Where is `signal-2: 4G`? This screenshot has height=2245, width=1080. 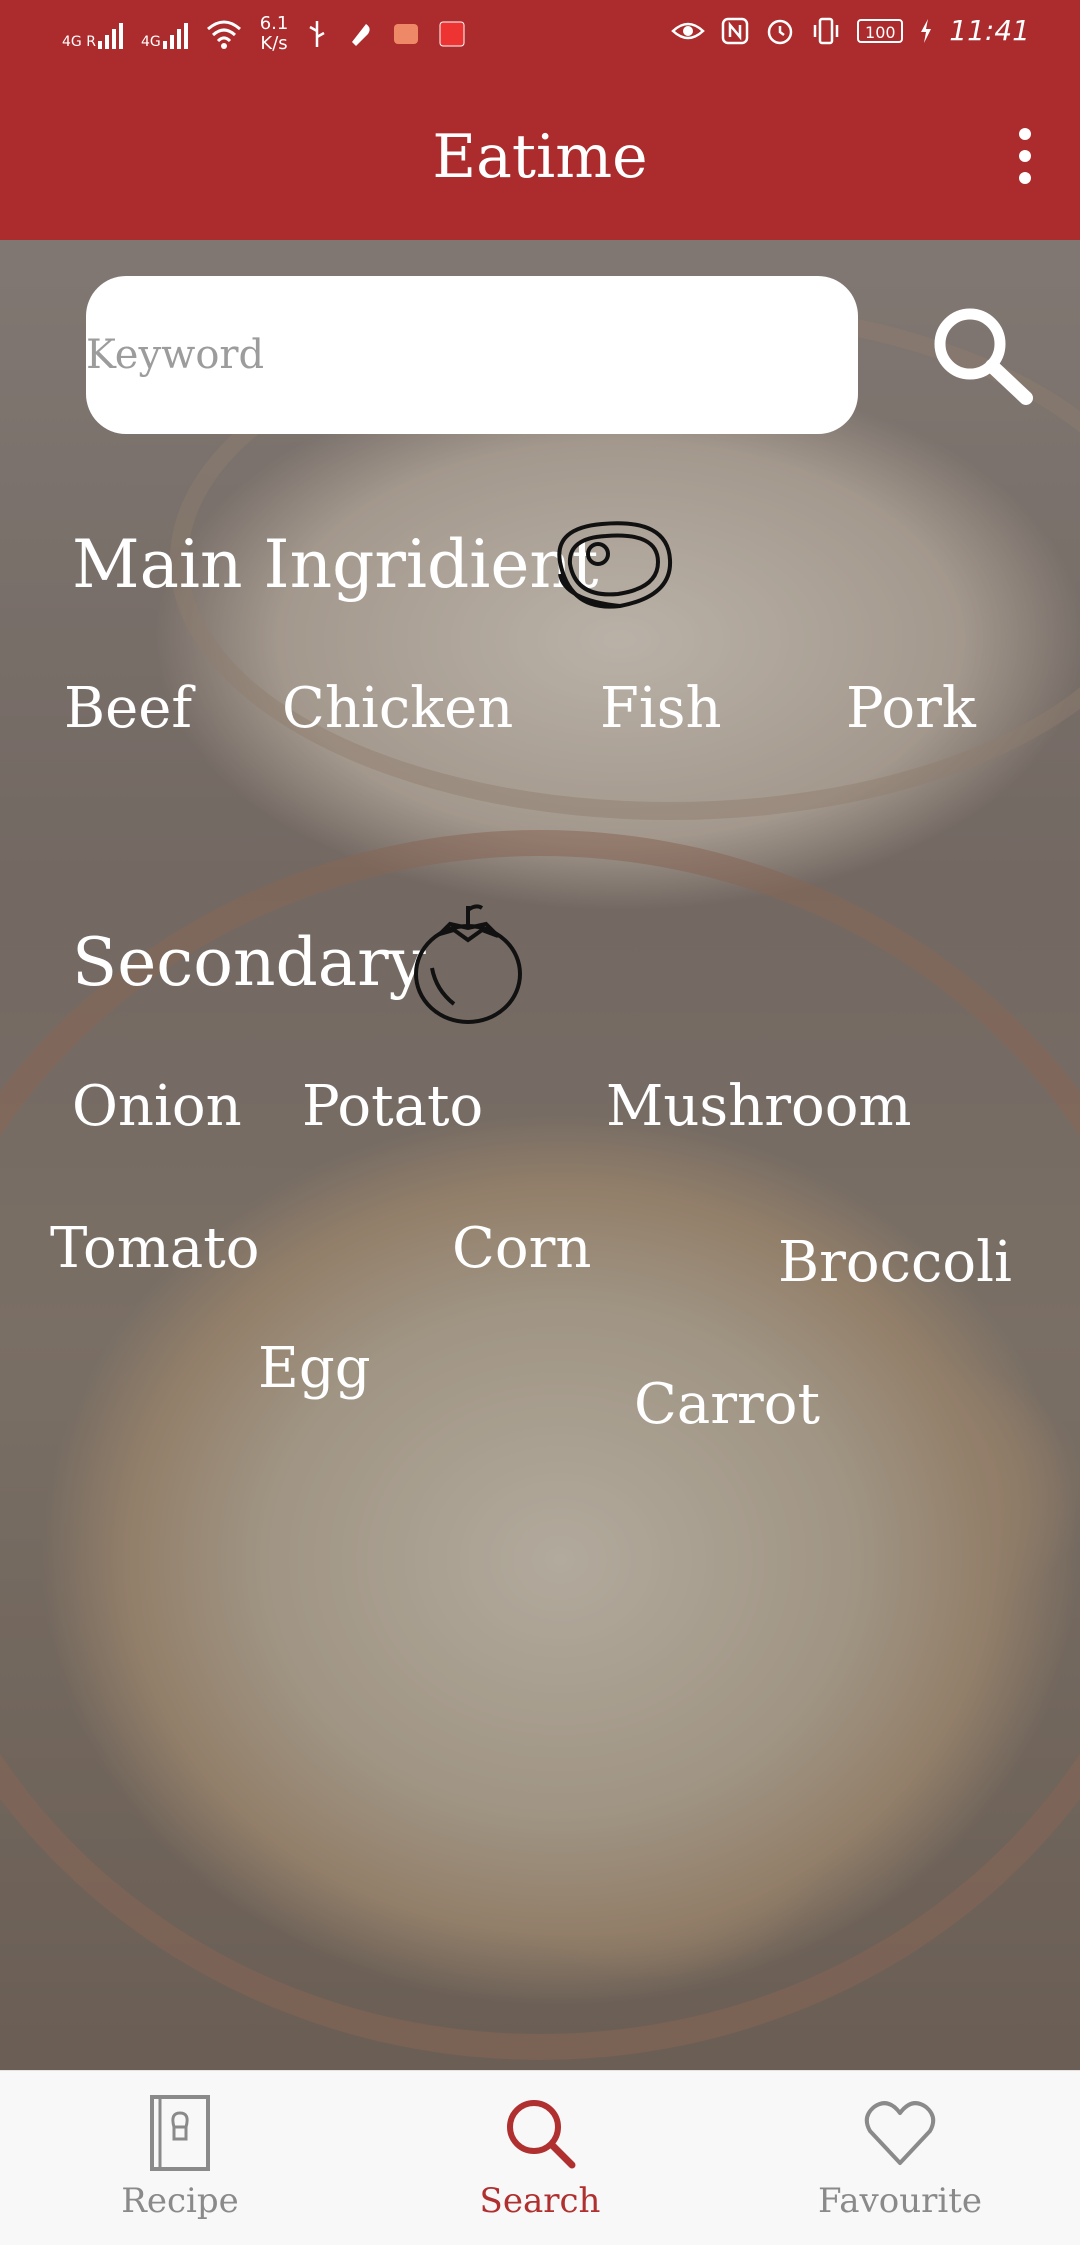
signal-2: 4G is located at coordinates (164, 34).